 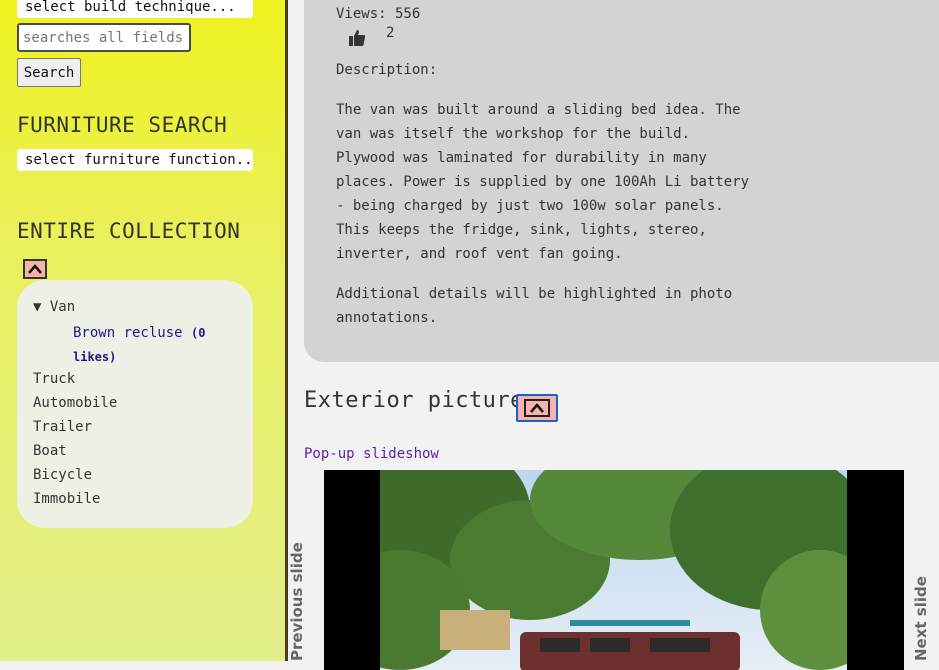 What do you see at coordinates (357, 38) in the screenshot?
I see `thumbs-up-icon` at bounding box center [357, 38].